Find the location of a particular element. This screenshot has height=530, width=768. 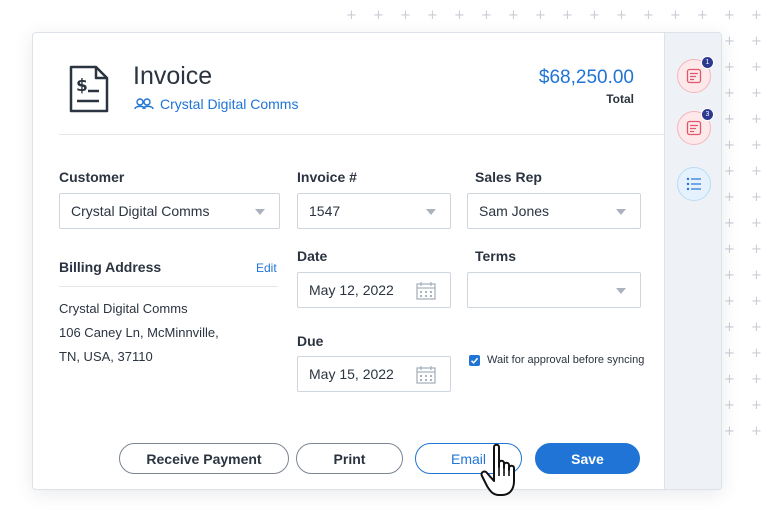

invoice-total-label: Total is located at coordinates (620, 99).